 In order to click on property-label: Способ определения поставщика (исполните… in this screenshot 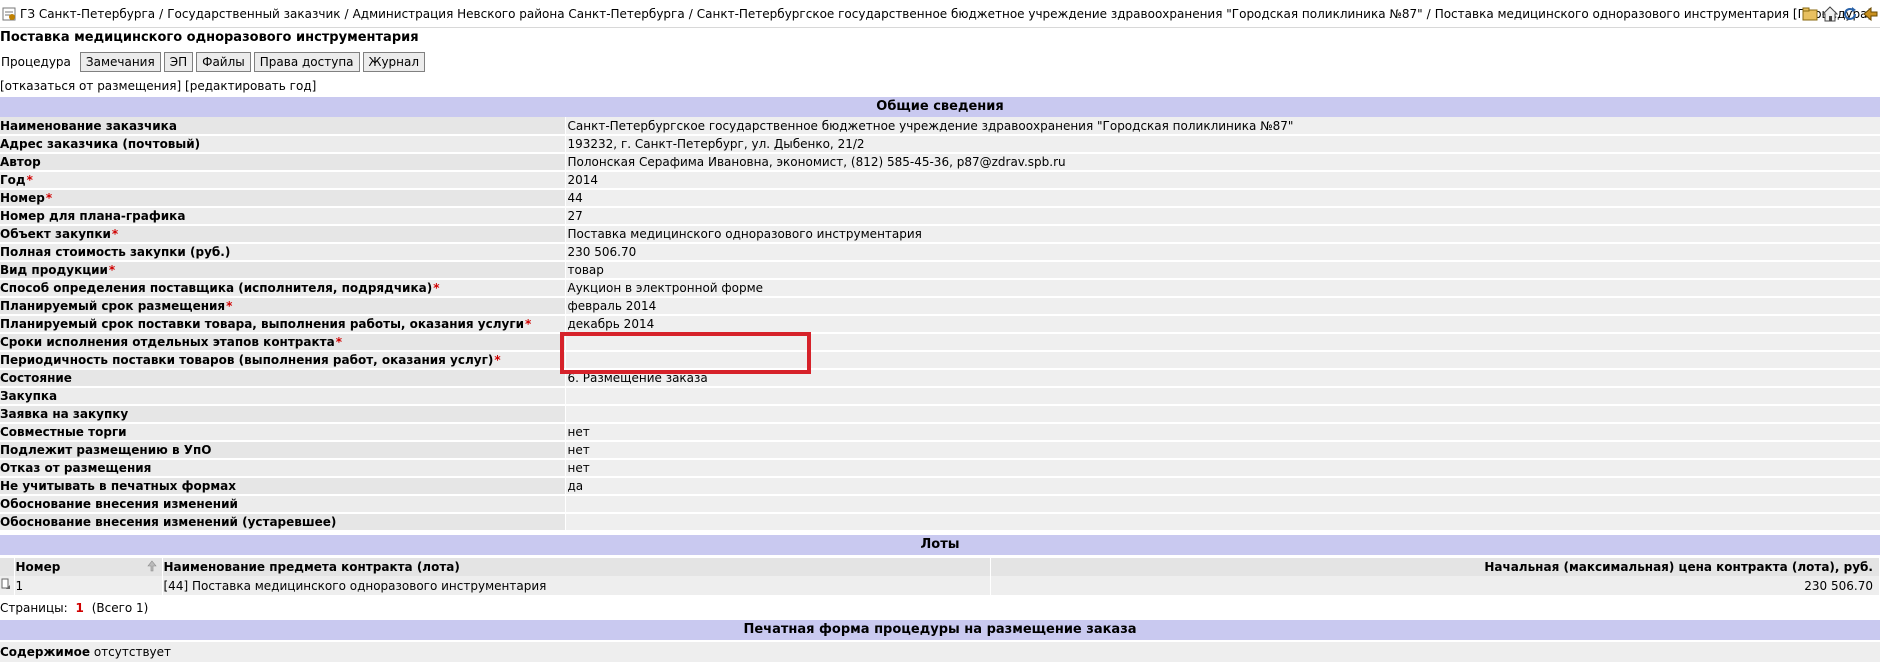, I will do `click(283, 288)`.